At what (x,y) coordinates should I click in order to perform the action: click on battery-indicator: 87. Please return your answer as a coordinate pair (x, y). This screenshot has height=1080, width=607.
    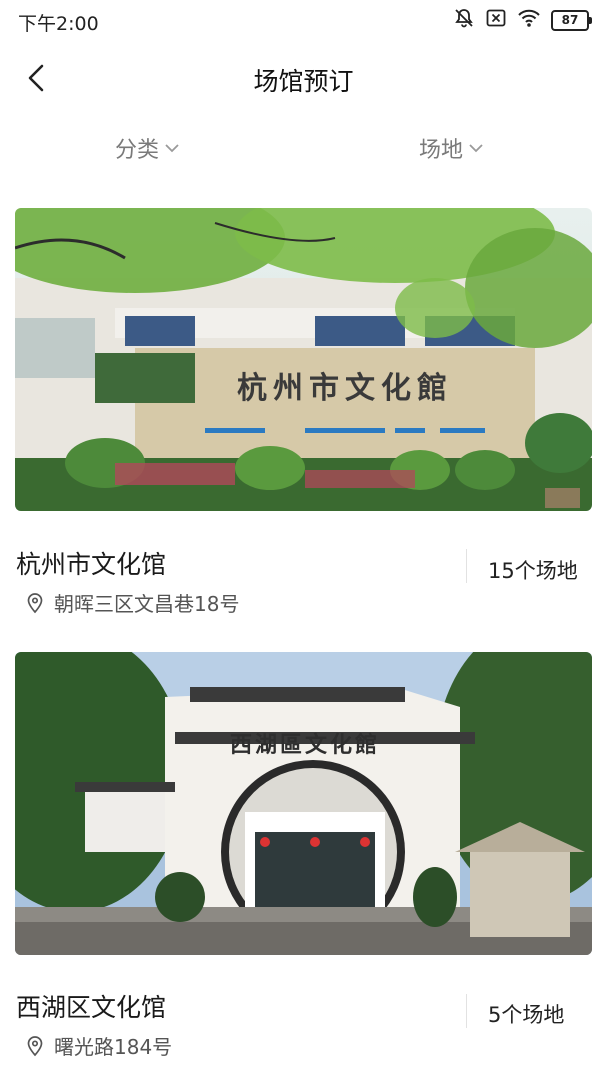
    Looking at the image, I should click on (571, 20).